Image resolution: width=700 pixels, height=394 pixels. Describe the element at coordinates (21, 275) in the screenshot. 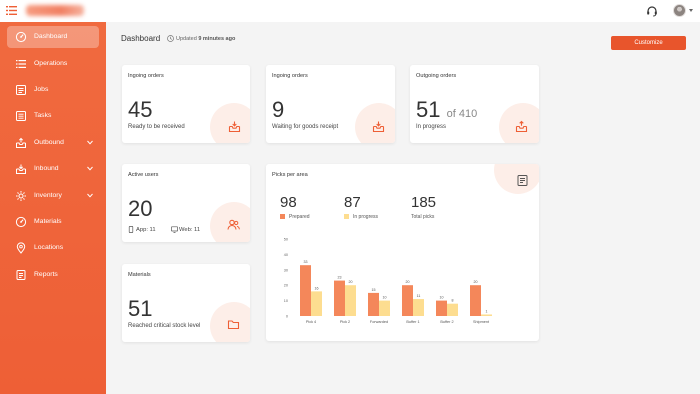

I see `reports-icon` at that location.